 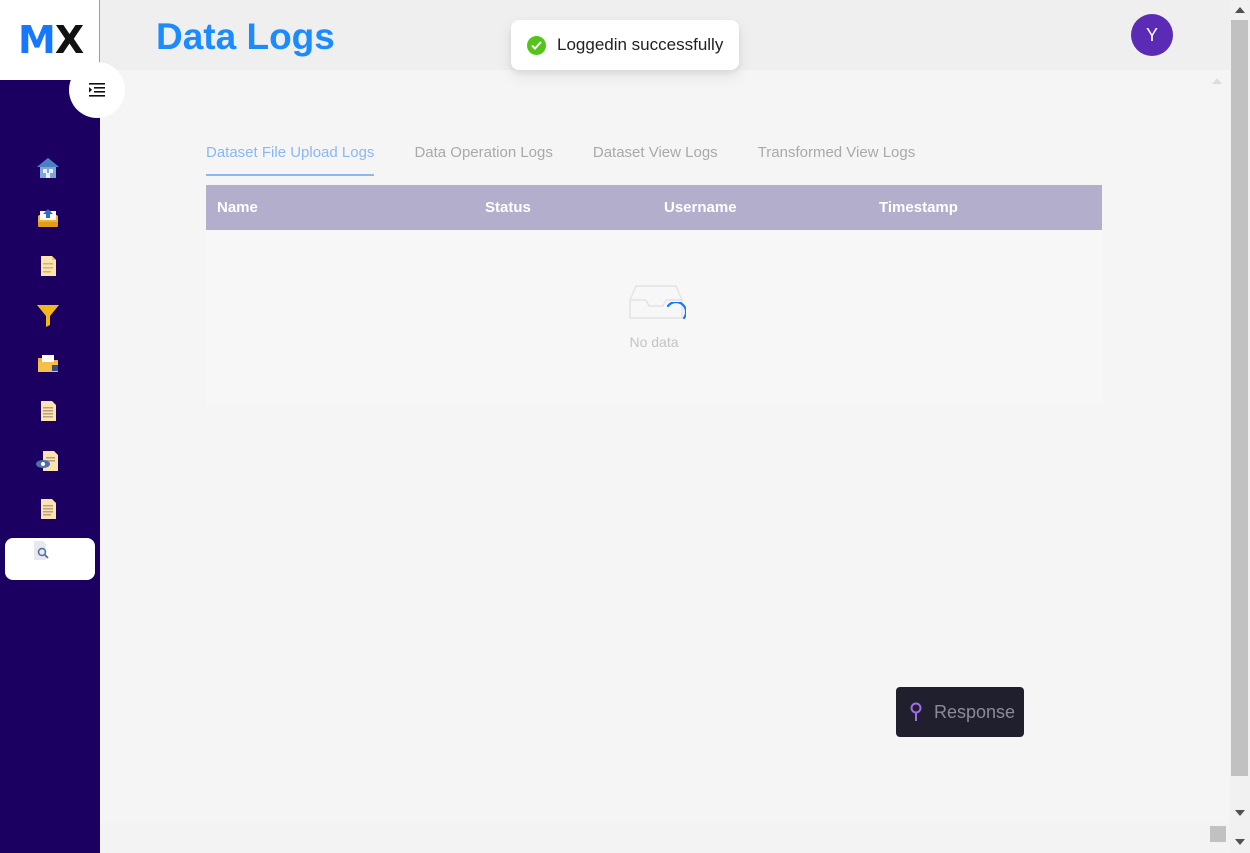 What do you see at coordinates (1239, 398) in the screenshot?
I see `scrollbar-thumb` at bounding box center [1239, 398].